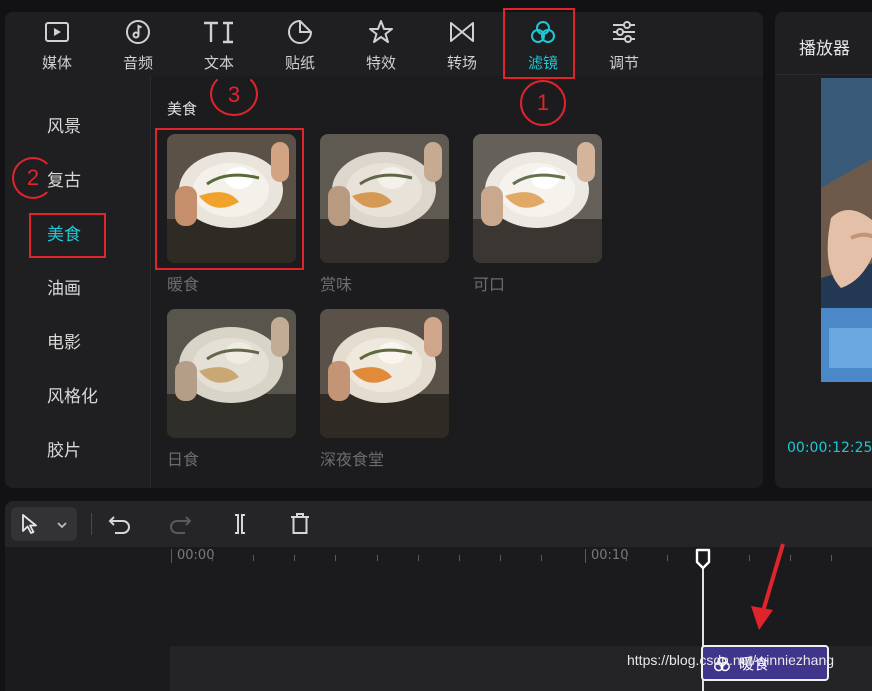 The width and height of the screenshot is (872, 691). I want to click on annotation-box-filter, so click(229, 199).